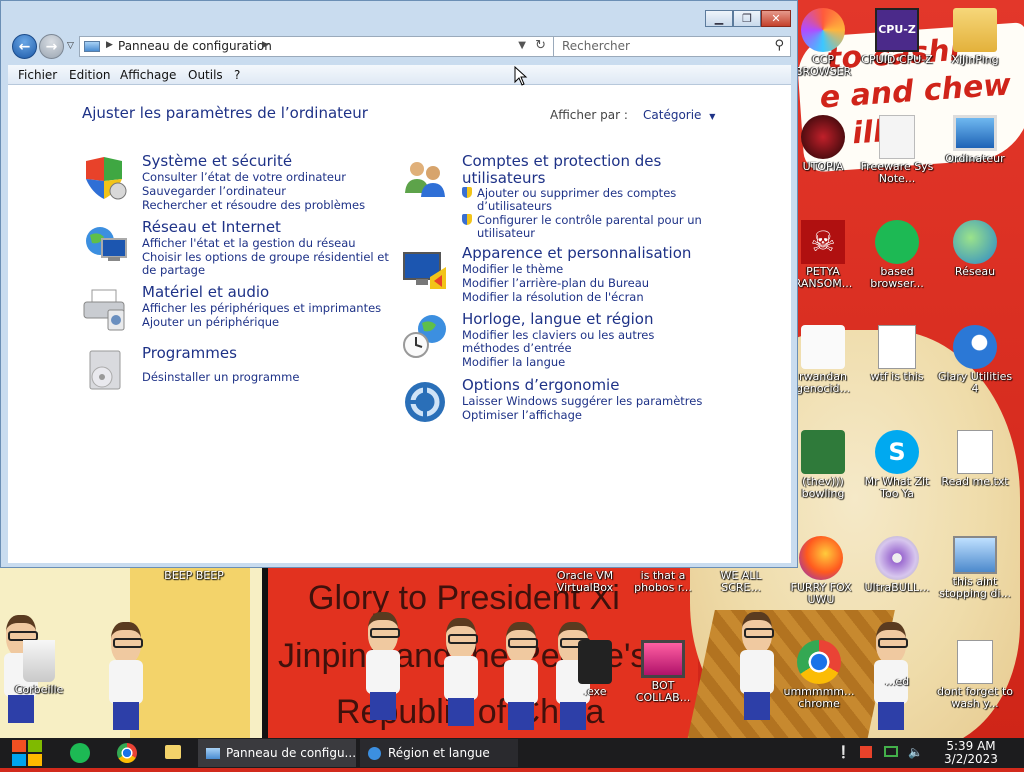  Describe the element at coordinates (194, 576) in the screenshot. I see `desktop-icon-beep: BEEP BEEP` at that location.